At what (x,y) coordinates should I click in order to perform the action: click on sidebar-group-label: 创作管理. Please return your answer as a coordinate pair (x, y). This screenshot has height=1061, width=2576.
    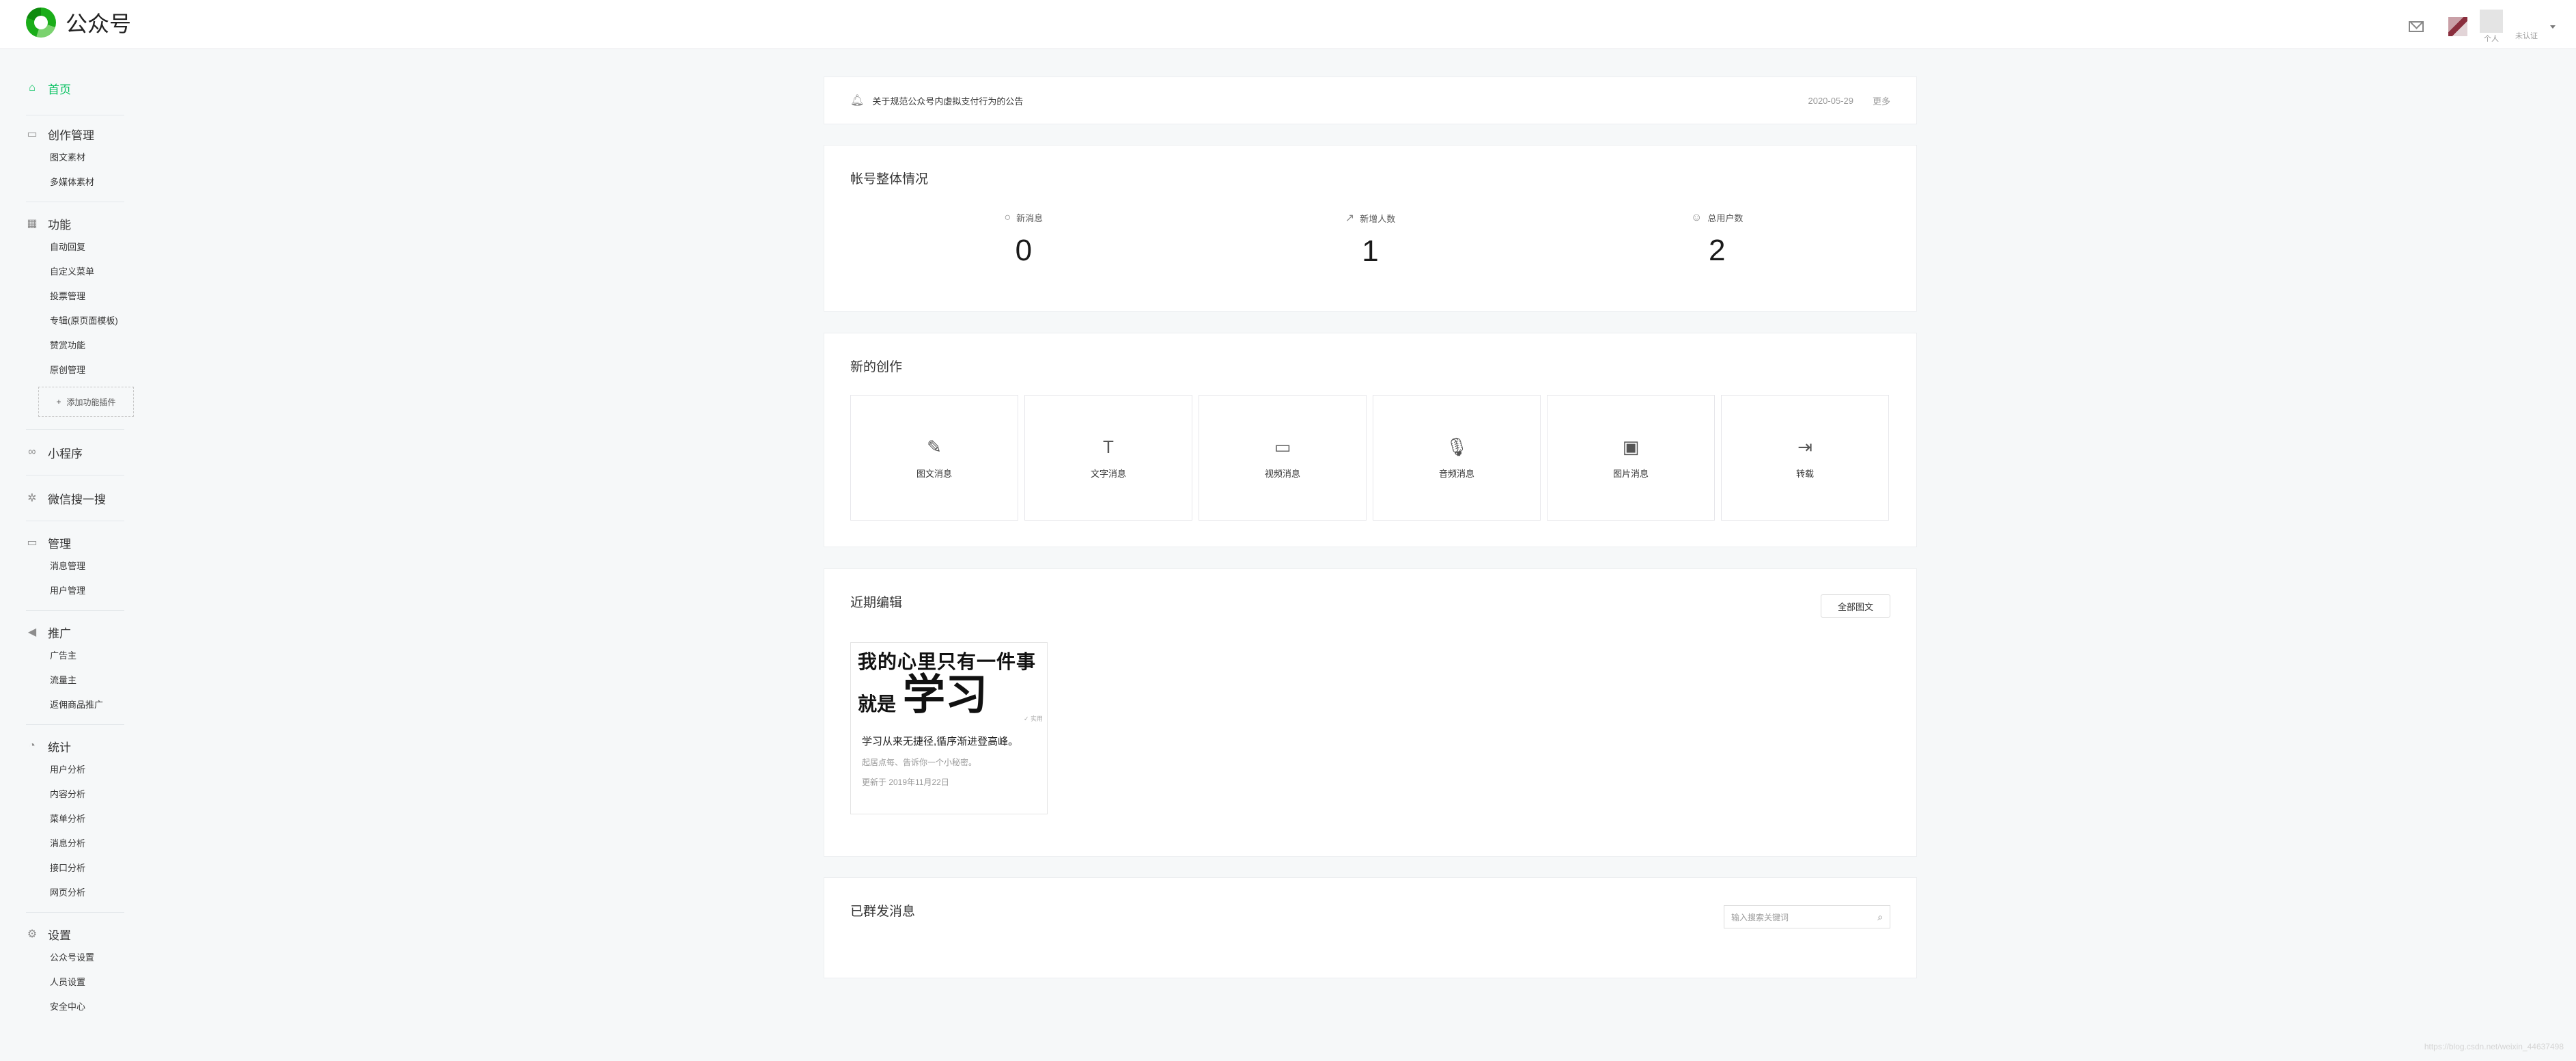
    Looking at the image, I should click on (71, 135).